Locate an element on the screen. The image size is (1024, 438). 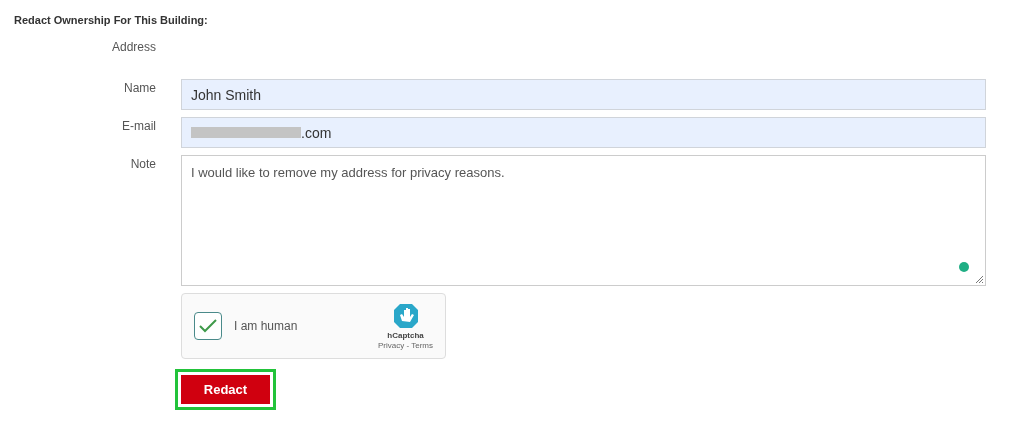
captcha-brand: hCaptcha is located at coordinates (405, 335).